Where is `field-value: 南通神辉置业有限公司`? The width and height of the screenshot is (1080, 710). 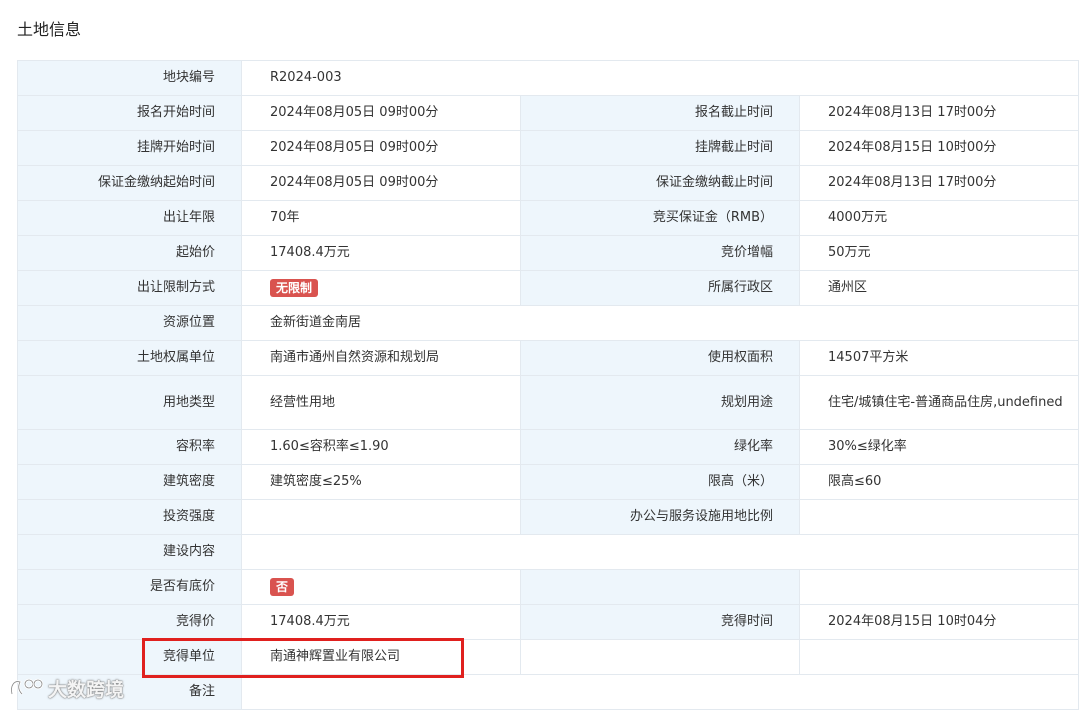 field-value: 南通神辉置业有限公司 is located at coordinates (381, 657).